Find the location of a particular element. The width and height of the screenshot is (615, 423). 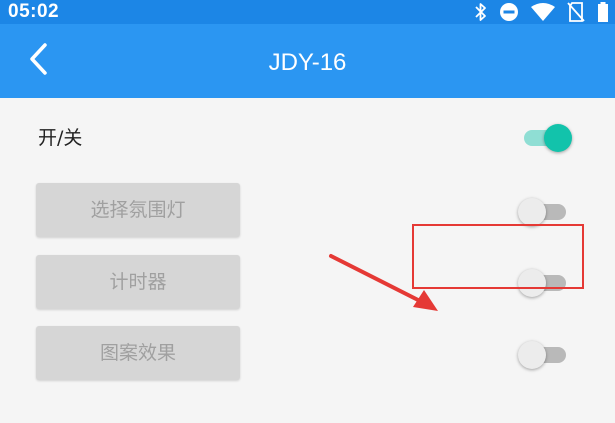

annotation-arrow is located at coordinates (383, 282).